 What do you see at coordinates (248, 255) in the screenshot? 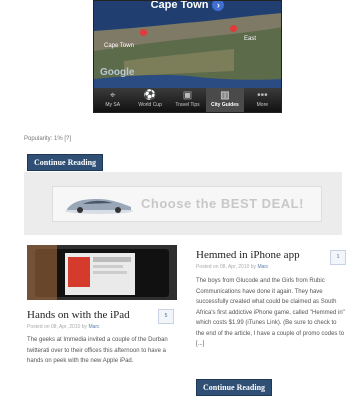
I see `post-title-hemmed-in: Hemmed in iPhone app` at bounding box center [248, 255].